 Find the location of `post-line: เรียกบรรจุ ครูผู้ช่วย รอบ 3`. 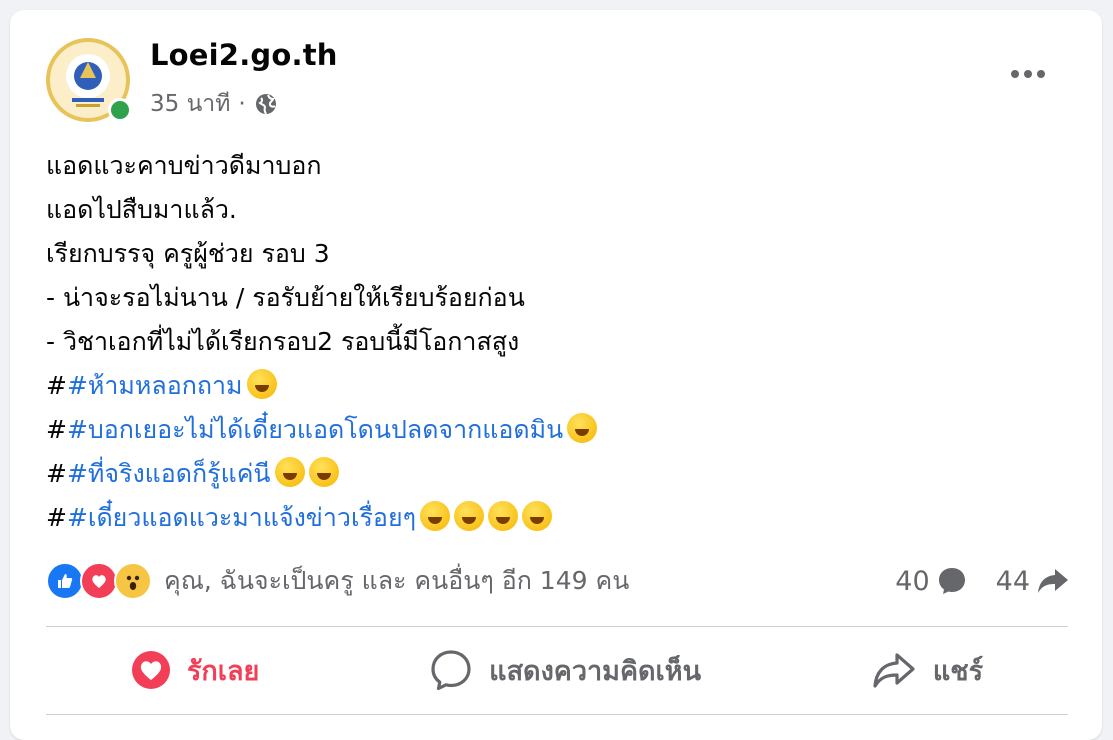

post-line: เรียกบรรจุ ครูผู้ช่วย รอบ 3 is located at coordinates (188, 253).